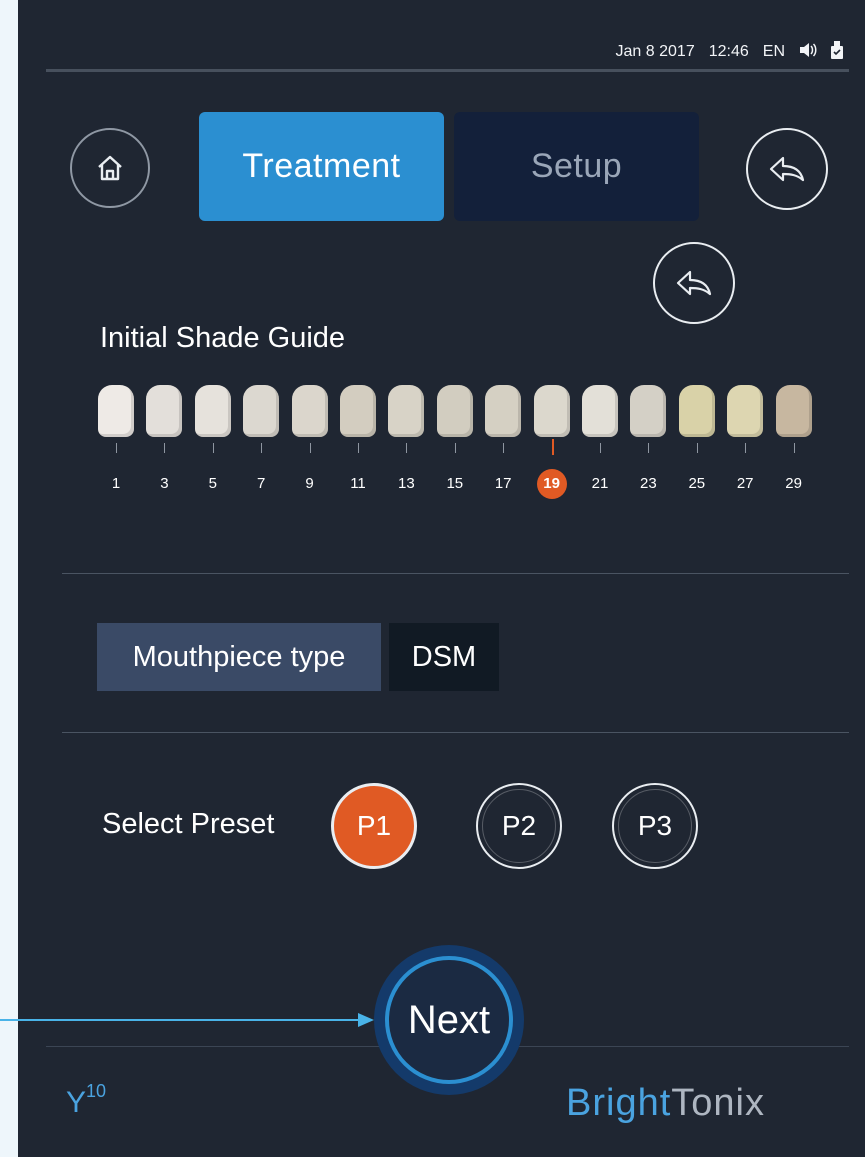 The image size is (865, 1157). I want to click on status-time: 12:46, so click(728, 51).